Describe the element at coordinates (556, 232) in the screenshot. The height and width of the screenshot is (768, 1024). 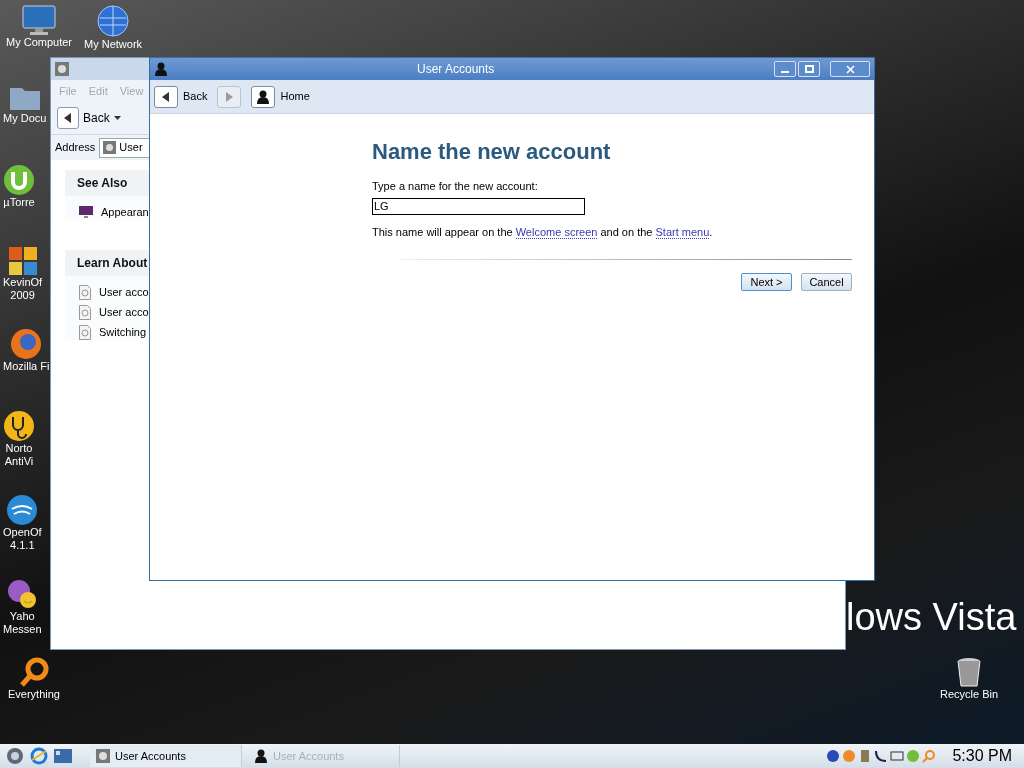
I see `welcome-screen-link: Welcome screen` at that location.